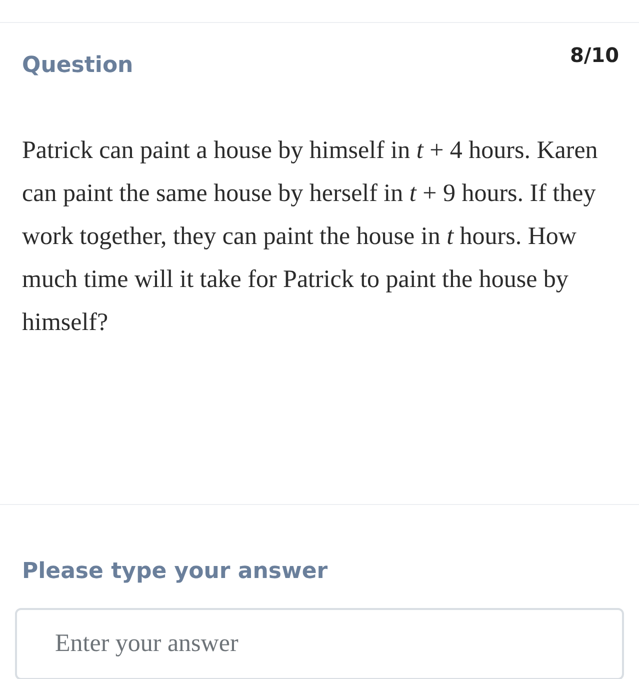 Image resolution: width=639 pixels, height=679 pixels. What do you see at coordinates (594, 56) in the screenshot?
I see `progress-counter: 8/10` at bounding box center [594, 56].